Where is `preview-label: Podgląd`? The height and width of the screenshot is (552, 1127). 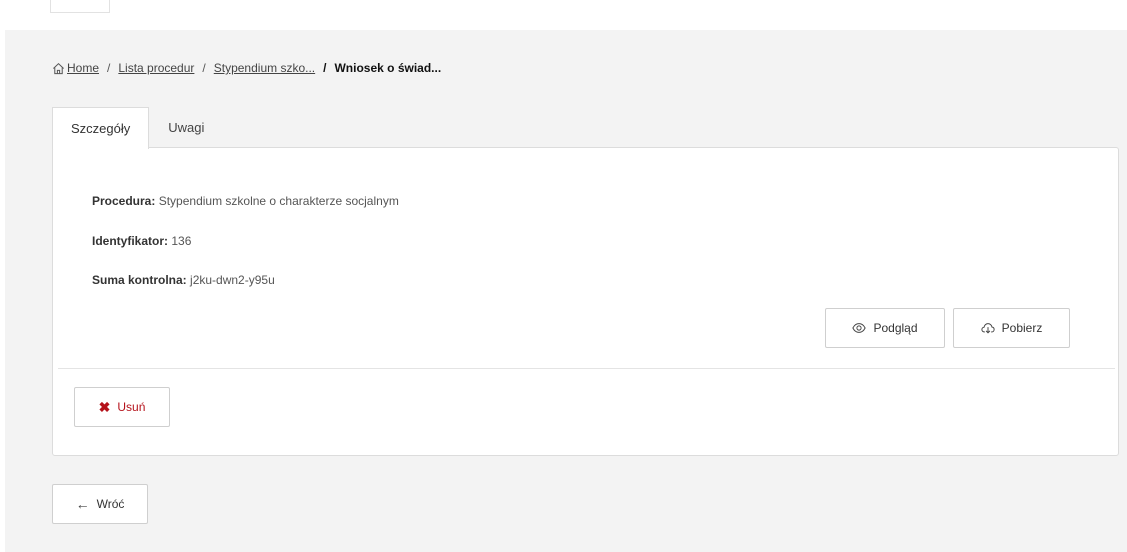
preview-label: Podgląd is located at coordinates (895, 328).